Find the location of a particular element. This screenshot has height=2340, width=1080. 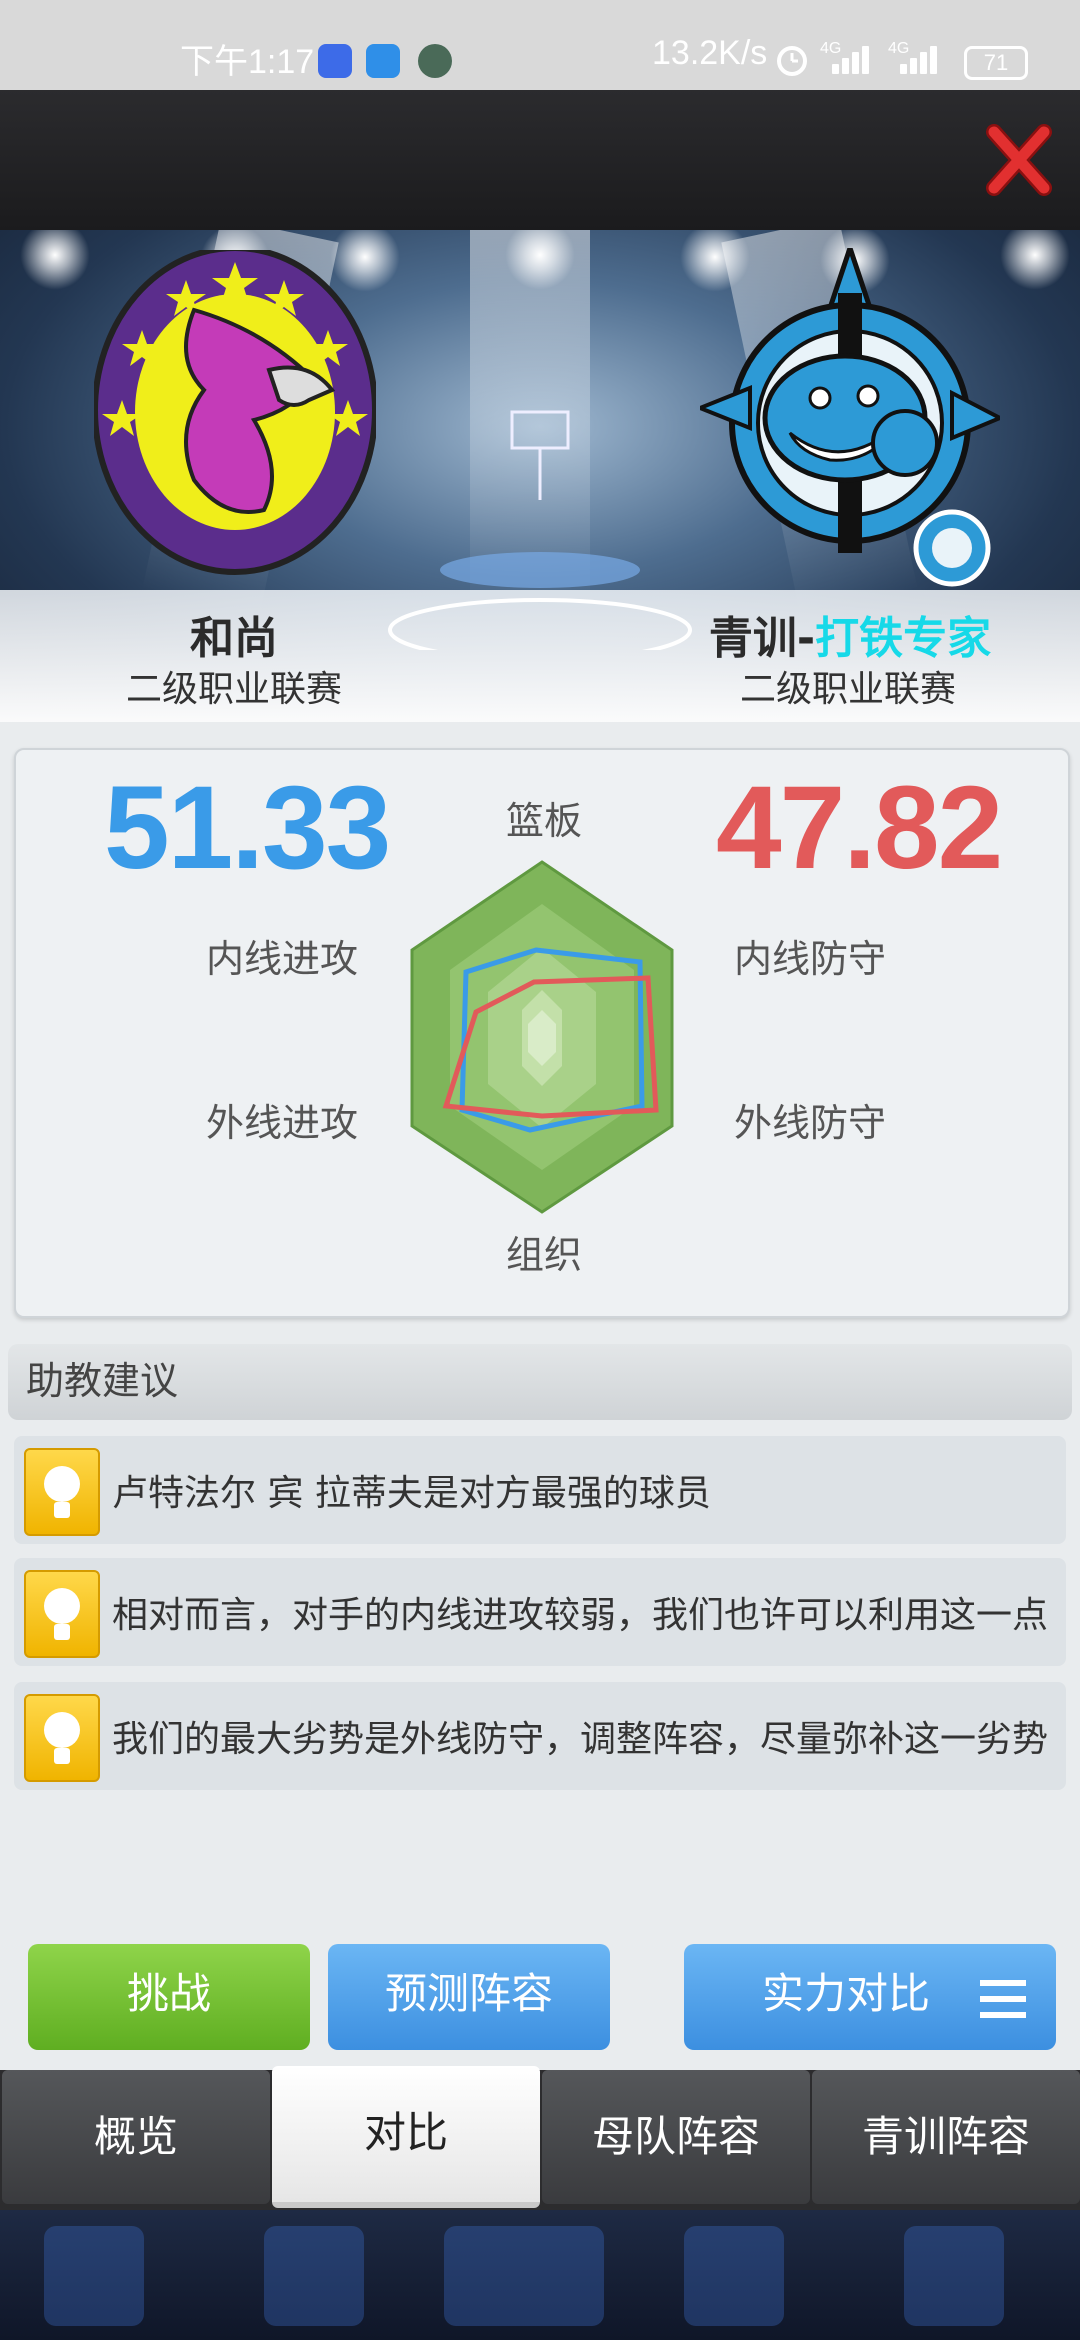

away-team-logo is located at coordinates (850, 417).